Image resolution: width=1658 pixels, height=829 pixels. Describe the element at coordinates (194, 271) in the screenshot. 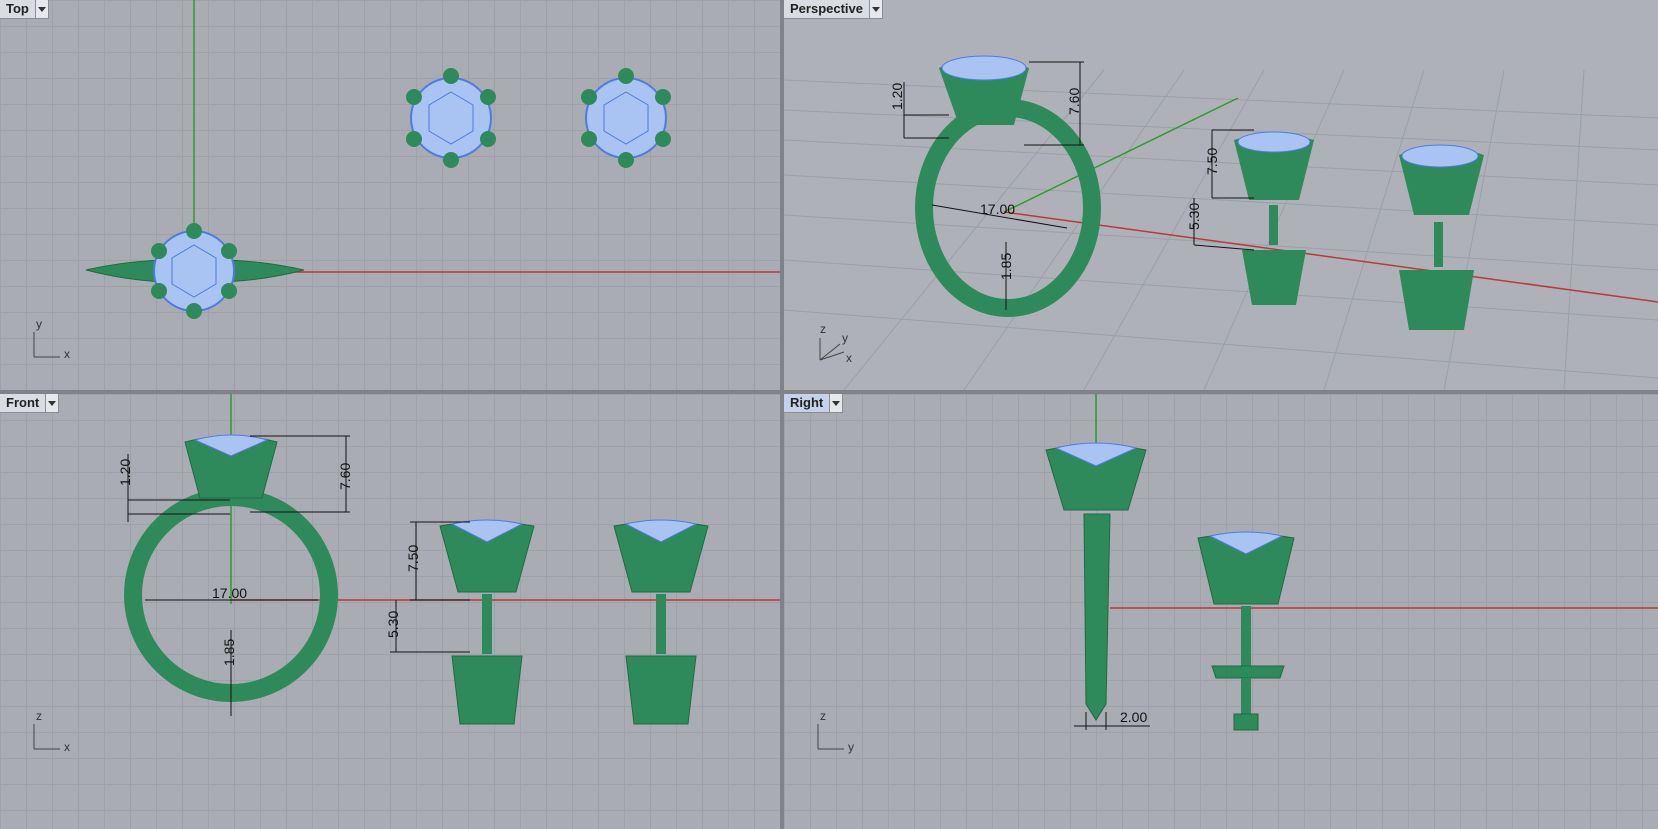

I see `ring-head-top` at that location.